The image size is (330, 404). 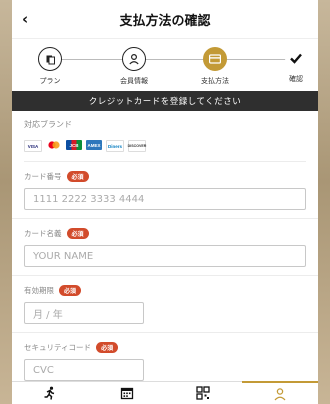 I want to click on jcb-logo: JCB, so click(x=74, y=145).